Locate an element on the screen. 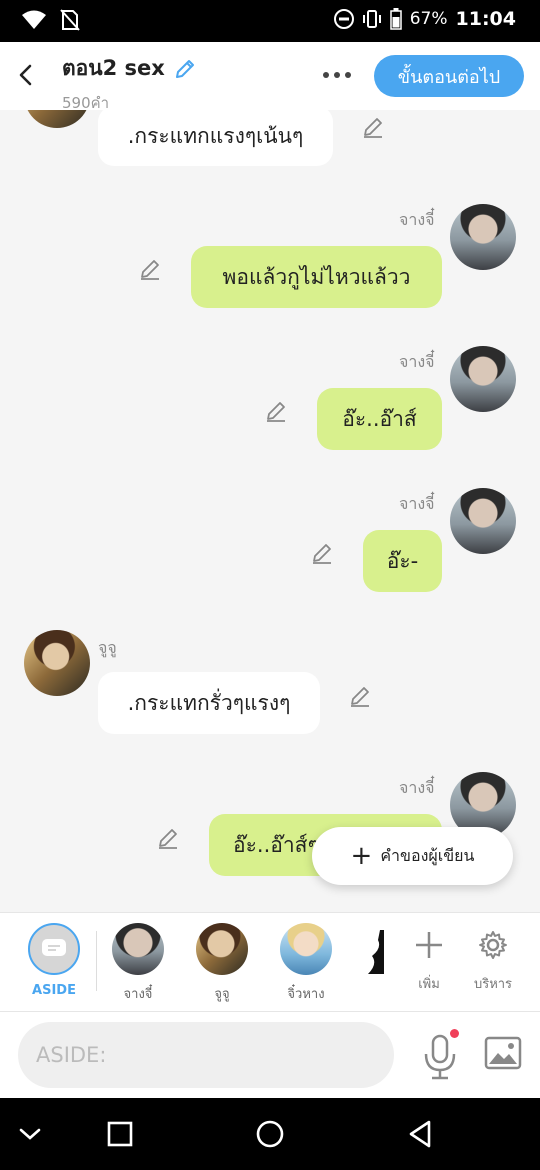 Image resolution: width=540 pixels, height=1170 pixels. circle-icon is located at coordinates (270, 1134).